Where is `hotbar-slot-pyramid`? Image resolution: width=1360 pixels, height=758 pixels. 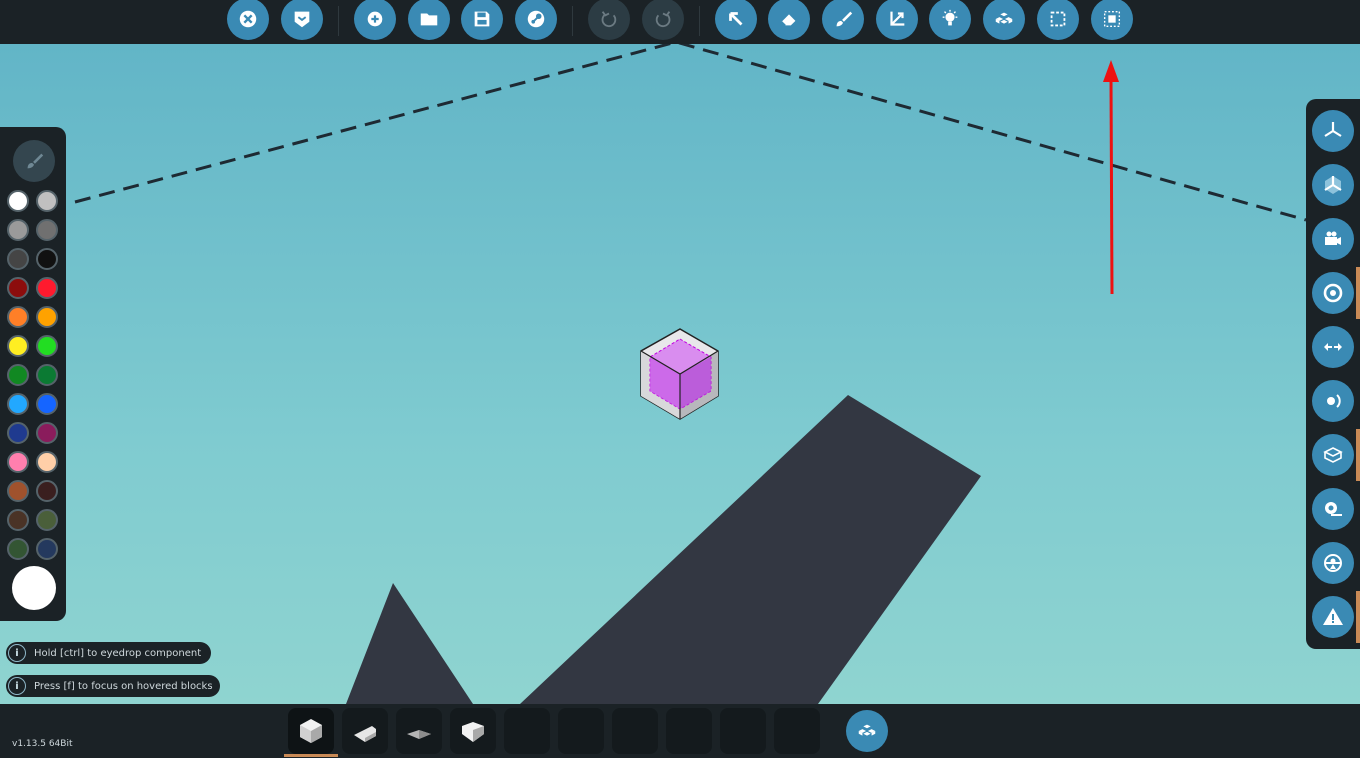 hotbar-slot-pyramid is located at coordinates (419, 731).